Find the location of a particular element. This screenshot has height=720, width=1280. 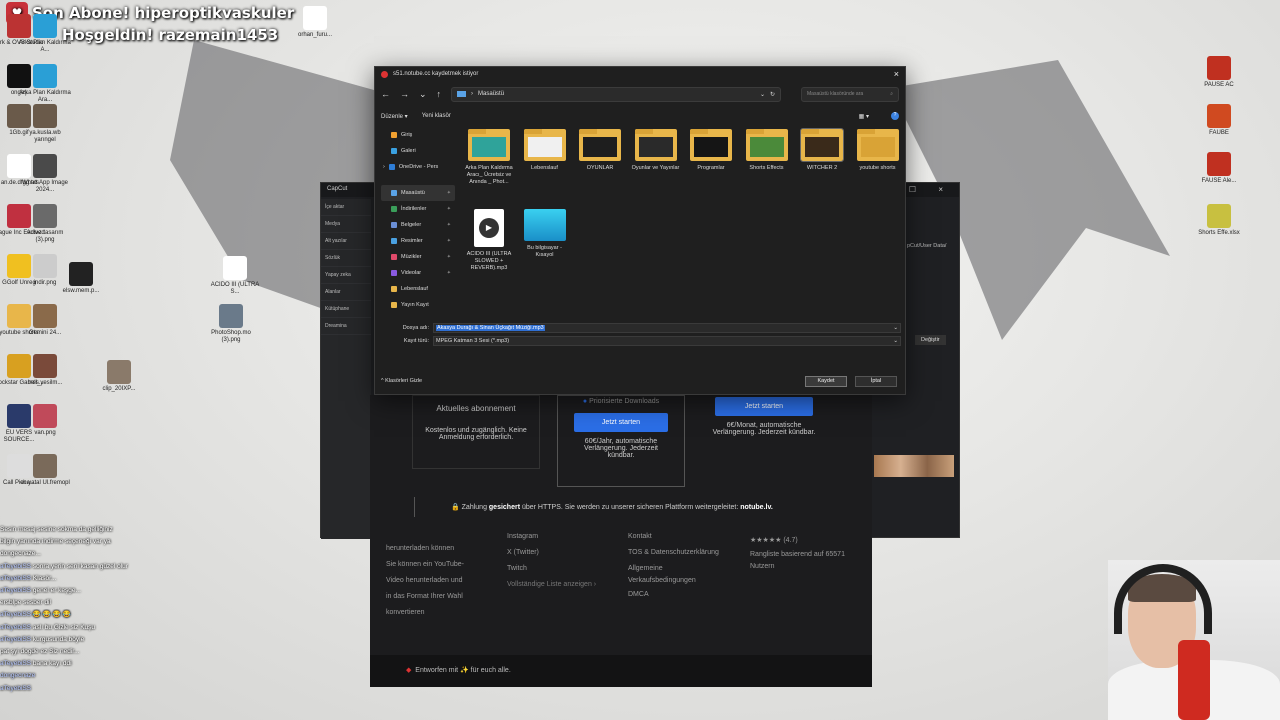

recent-locations-icon: ⌄ is located at coordinates (423, 94).